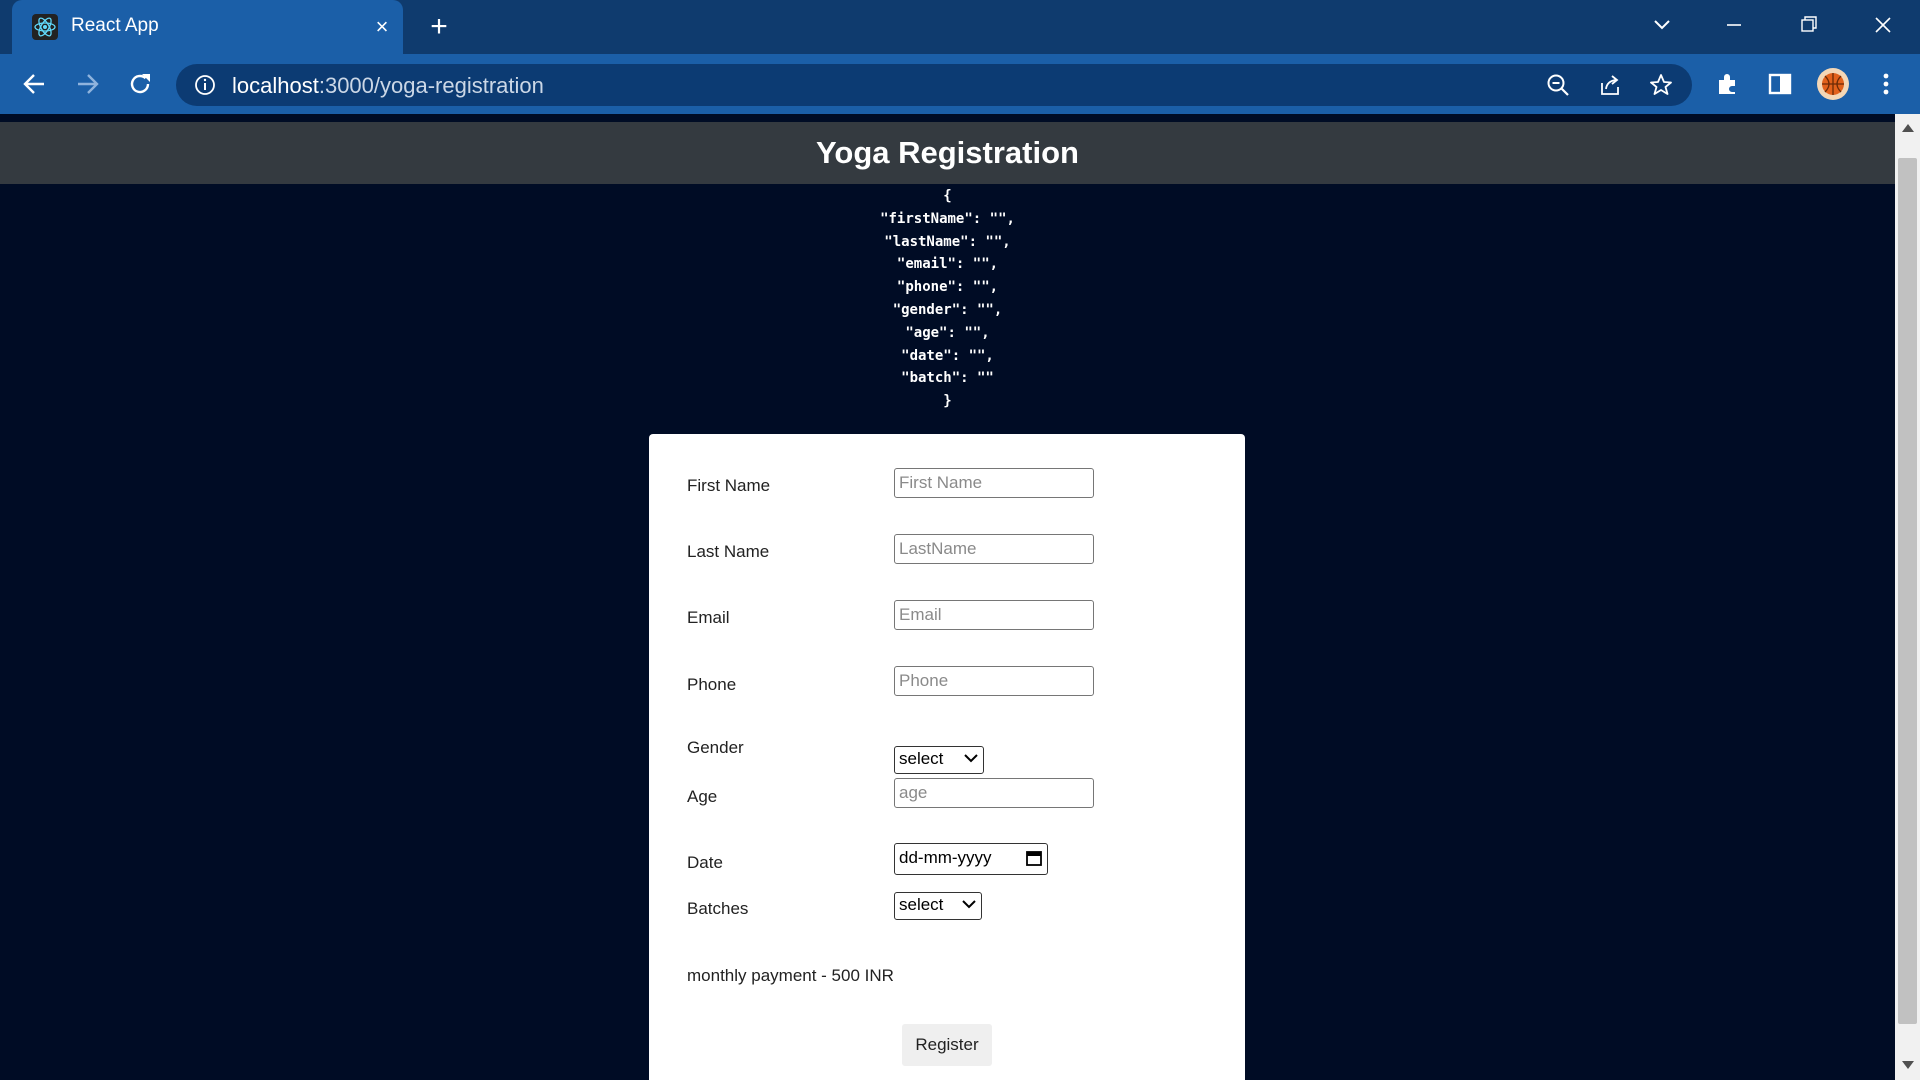 The width and height of the screenshot is (1920, 1080). Describe the element at coordinates (712, 684) in the screenshot. I see `phone-label: Phone` at that location.